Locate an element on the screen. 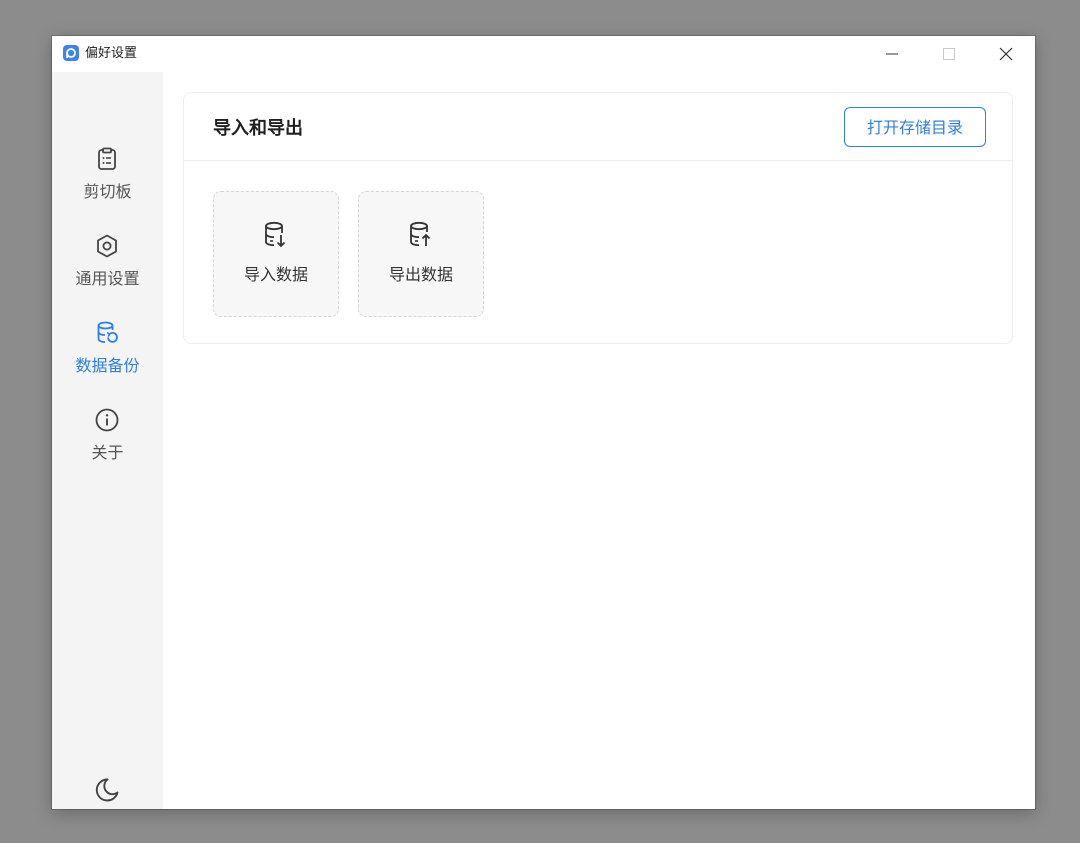 This screenshot has height=843, width=1080. sidebar-item-clipboard: 剪切板 is located at coordinates (107, 182).